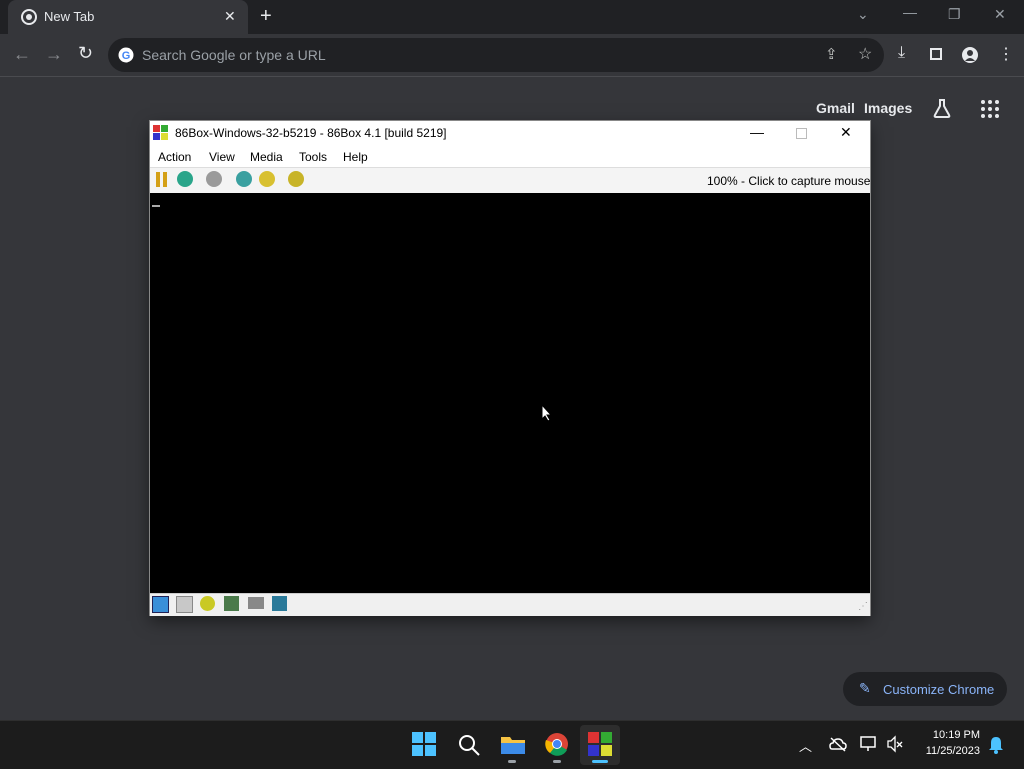 This screenshot has width=1024, height=769. What do you see at coordinates (895, 744) in the screenshot?
I see `volume-muted-icon` at bounding box center [895, 744].